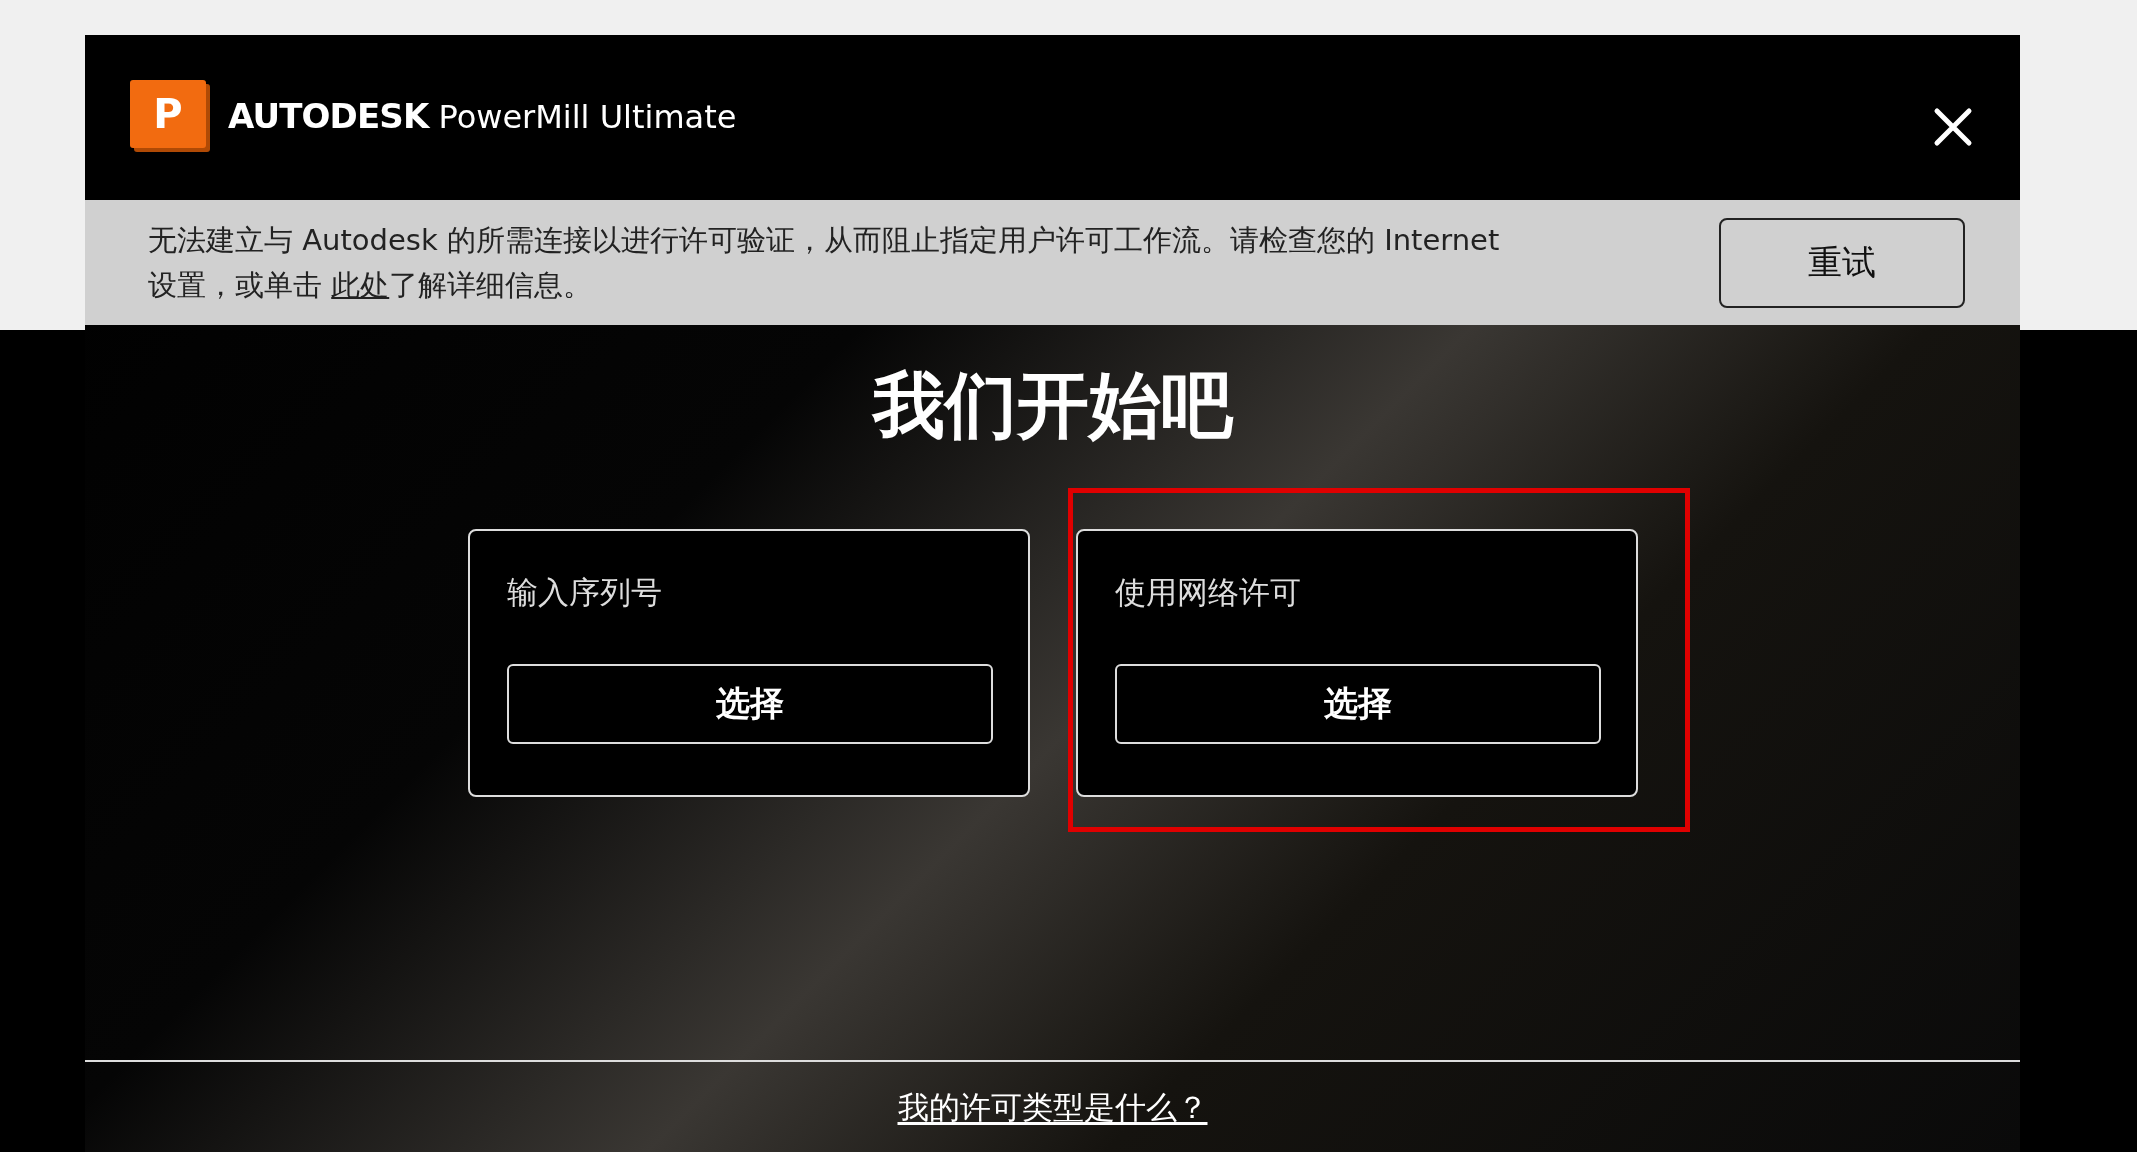 Image resolution: width=2137 pixels, height=1152 pixels. I want to click on product-name: PowerMill Ultimate, so click(587, 117).